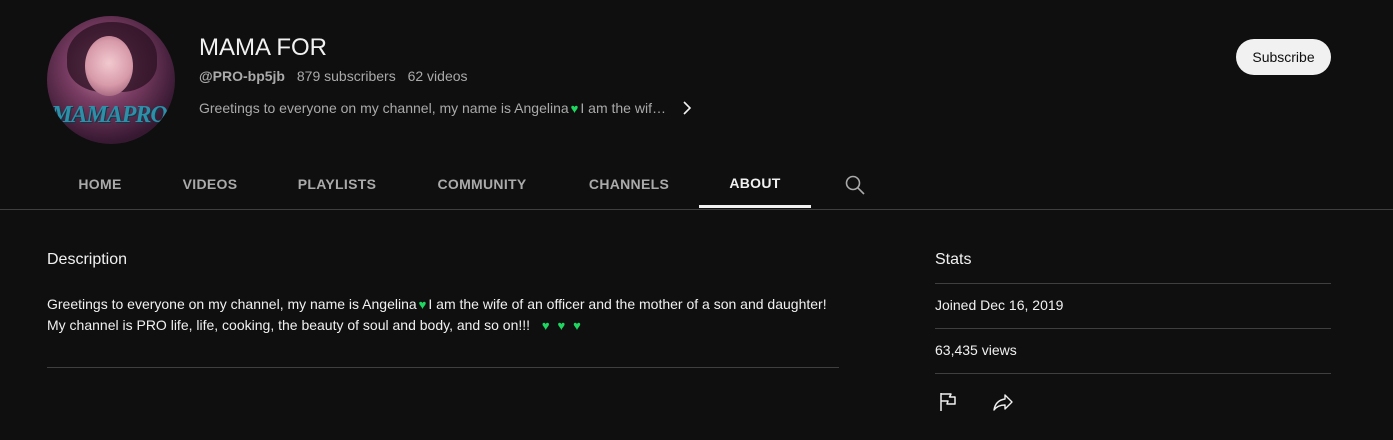 The image size is (1393, 440). Describe the element at coordinates (855, 185) in the screenshot. I see `search-icon` at that location.